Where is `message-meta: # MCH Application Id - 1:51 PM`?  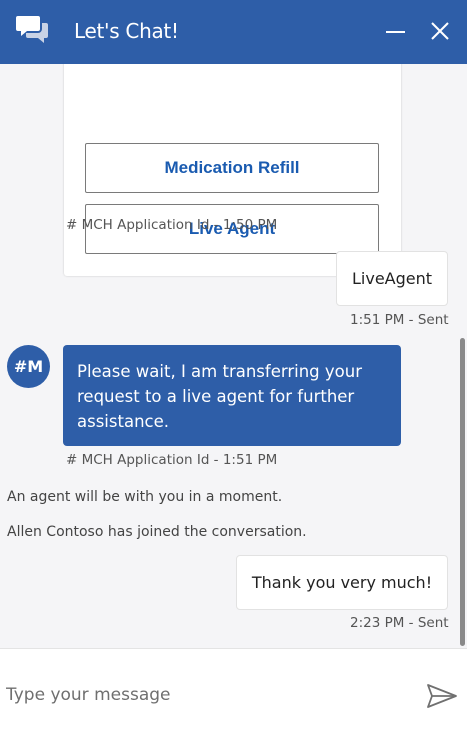 message-meta: # MCH Application Id - 1:51 PM is located at coordinates (172, 460).